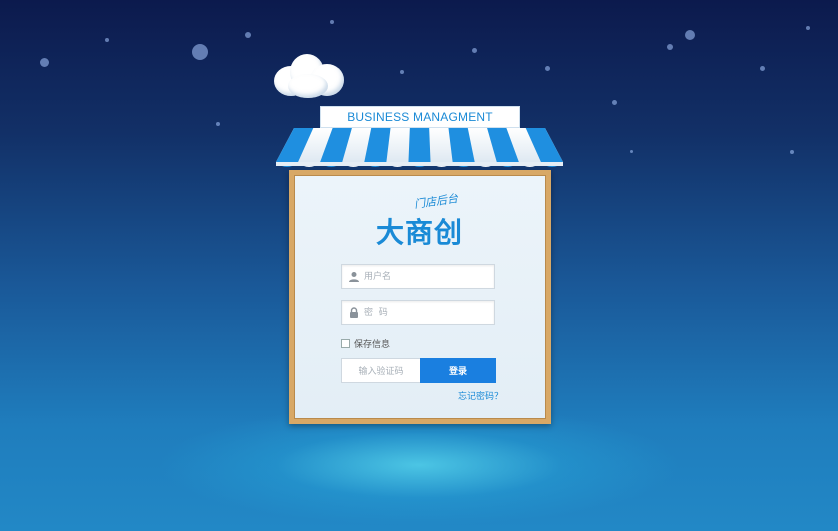 The height and width of the screenshot is (531, 838). I want to click on password-field, so click(418, 312).